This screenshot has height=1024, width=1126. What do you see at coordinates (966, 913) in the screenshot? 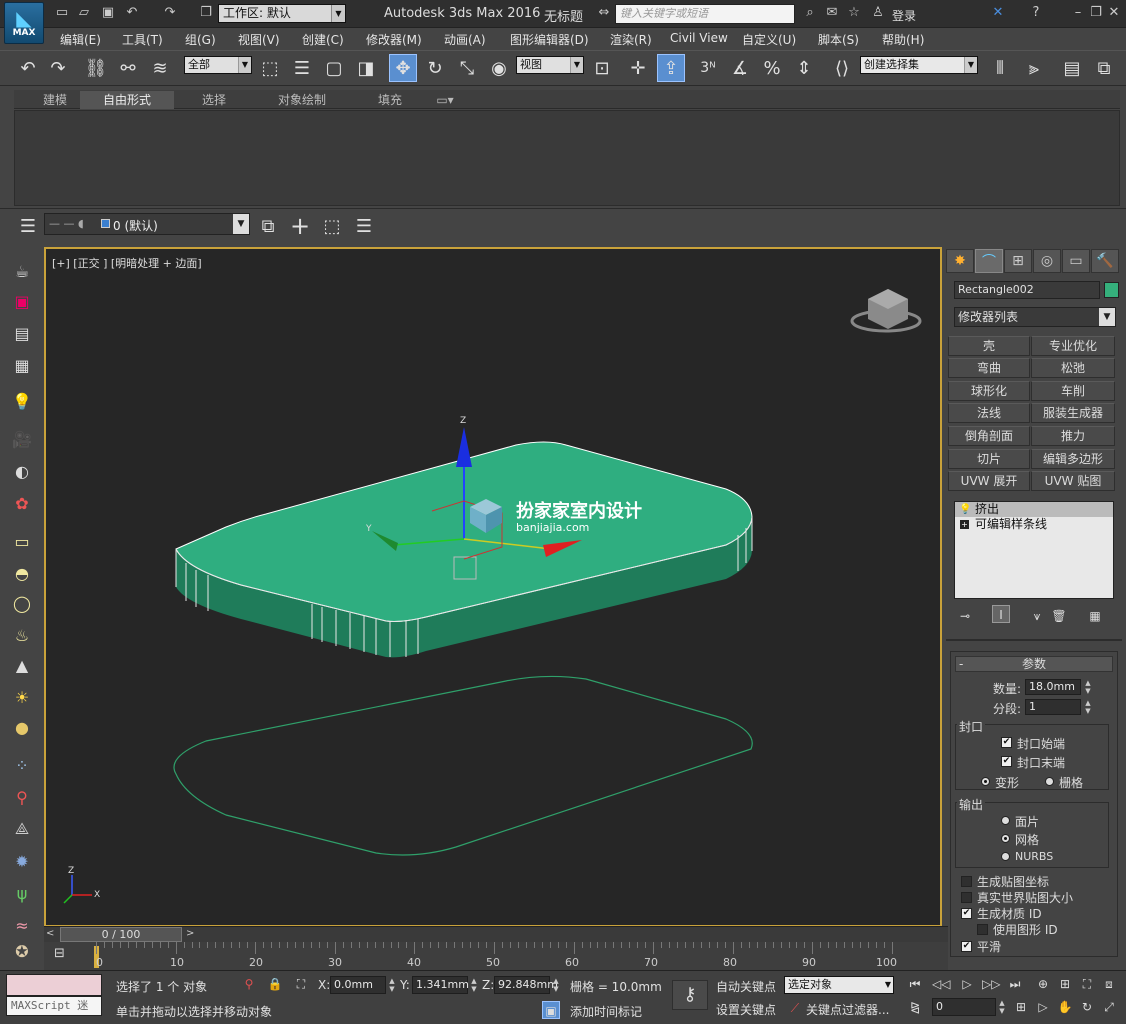
I see `gen-mat-id-checkbox: ✔` at bounding box center [966, 913].